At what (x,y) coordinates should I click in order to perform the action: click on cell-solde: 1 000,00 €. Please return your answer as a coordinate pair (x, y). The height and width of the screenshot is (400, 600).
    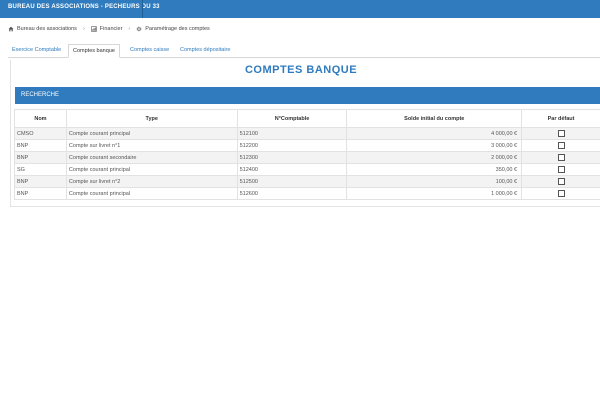
    Looking at the image, I should click on (434, 193).